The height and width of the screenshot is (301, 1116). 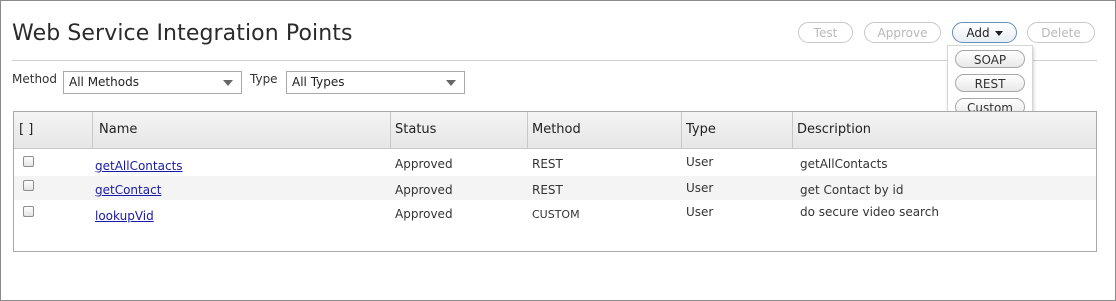 What do you see at coordinates (264, 79) in the screenshot?
I see `type-filter-label: Type` at bounding box center [264, 79].